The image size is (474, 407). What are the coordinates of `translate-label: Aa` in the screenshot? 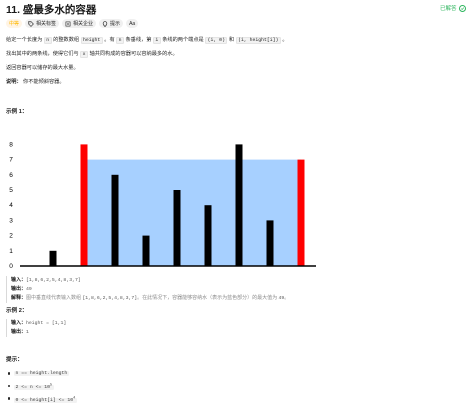 It's located at (132, 23).